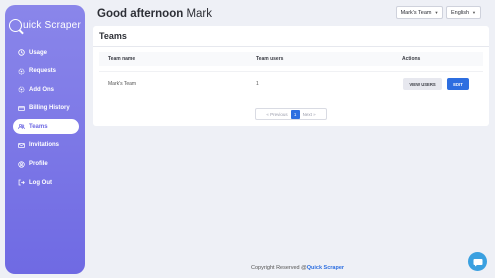 The width and height of the screenshot is (495, 278). What do you see at coordinates (199, 14) in the screenshot?
I see `user-name: Mark` at bounding box center [199, 14].